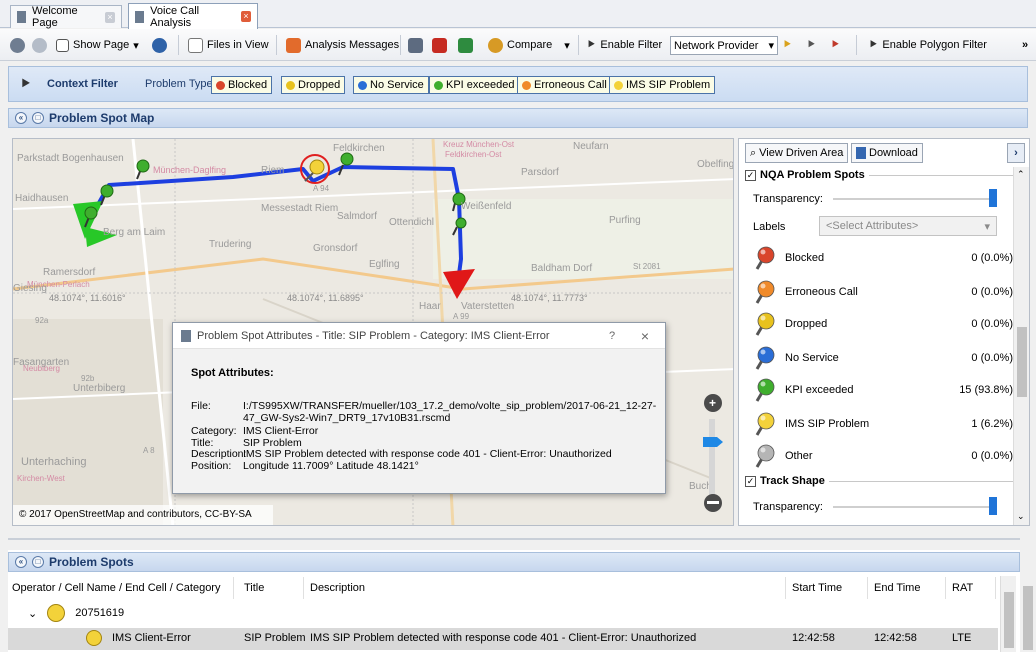 Image resolution: width=1036 pixels, height=652 pixels. I want to click on cell-category: IMS Client-Error, so click(151, 638).